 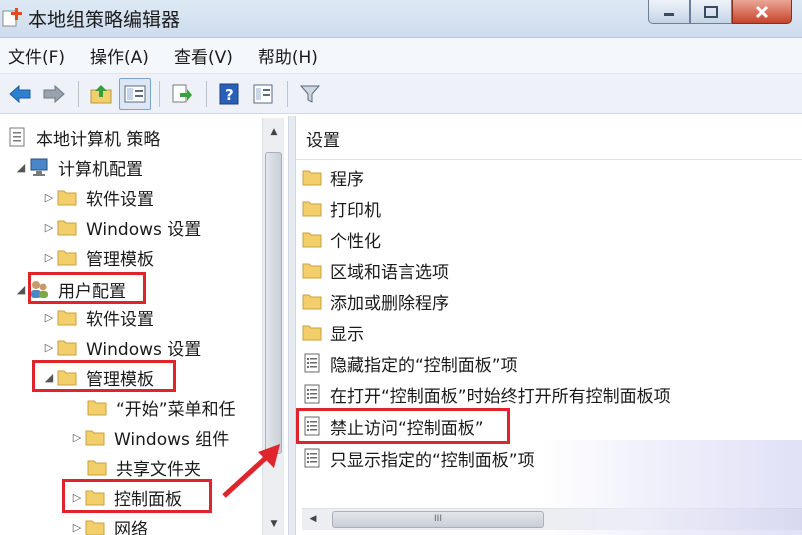 I want to click on help-icon: ?, so click(x=229, y=93).